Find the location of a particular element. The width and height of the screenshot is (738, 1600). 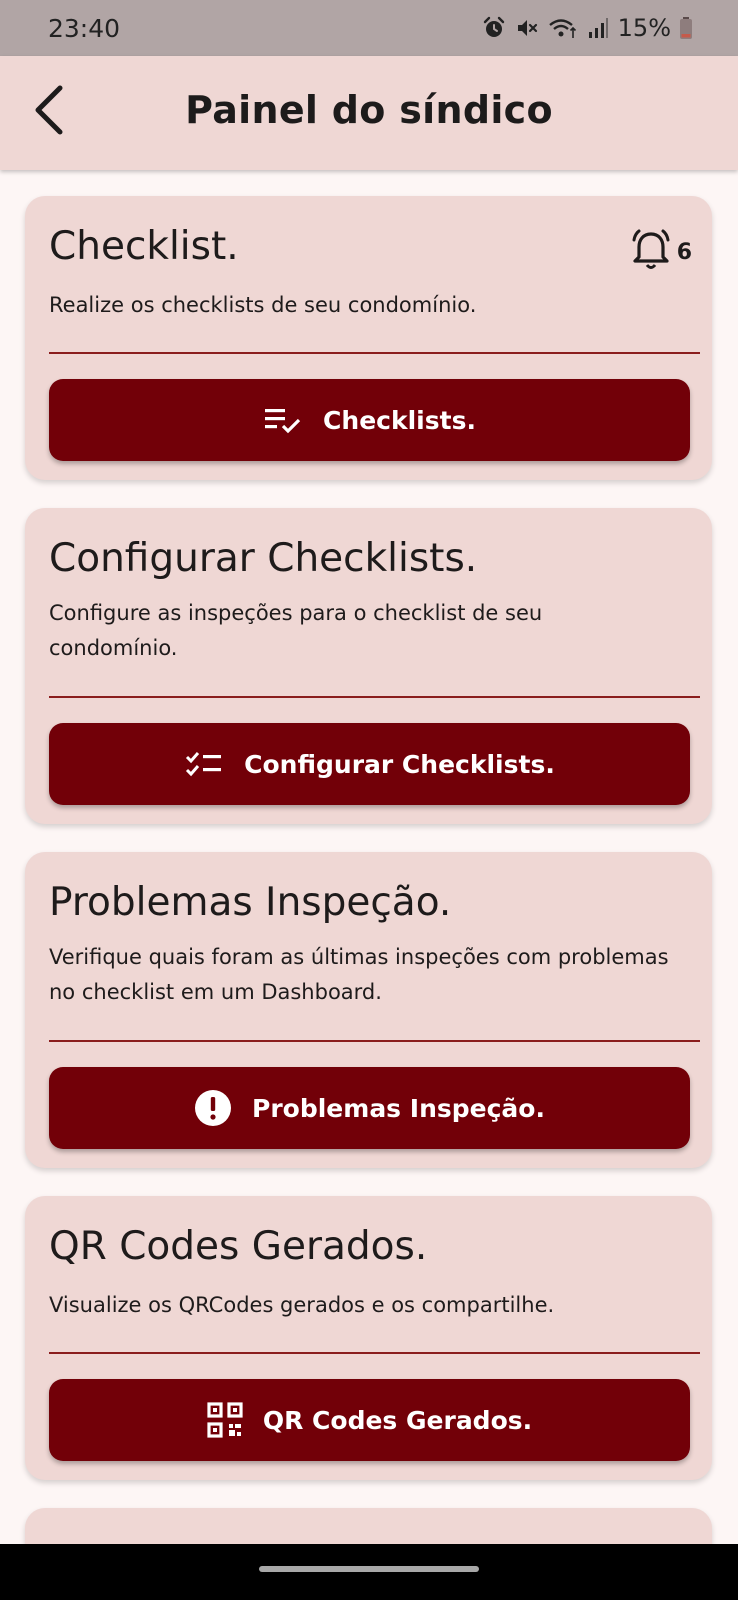

button-label: QR Codes Gerados. is located at coordinates (397, 1420).